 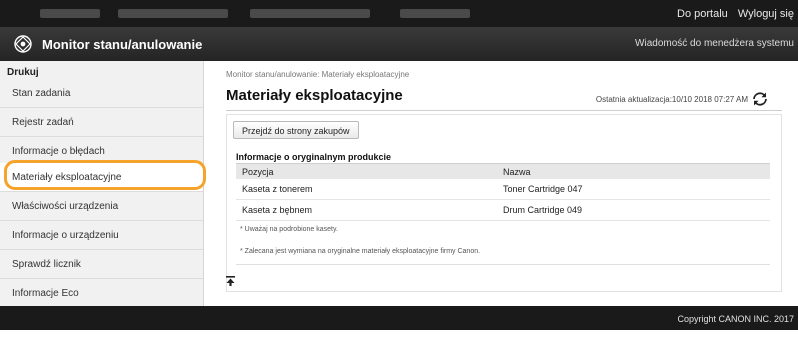 What do you see at coordinates (633, 210) in the screenshot?
I see `table-cell-name: Drum Cartridge 049` at bounding box center [633, 210].